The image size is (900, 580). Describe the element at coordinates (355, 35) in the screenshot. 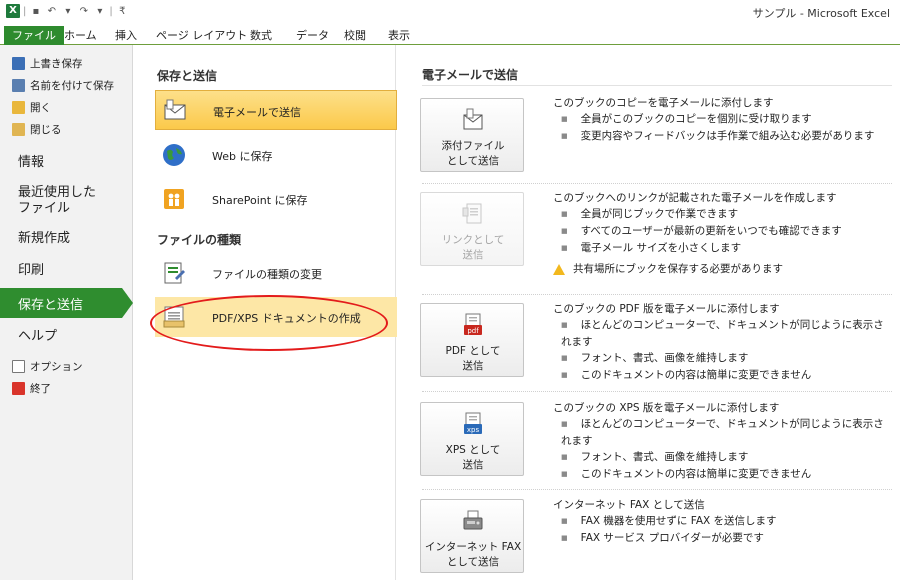

I see `tab-review: 校閲` at that location.